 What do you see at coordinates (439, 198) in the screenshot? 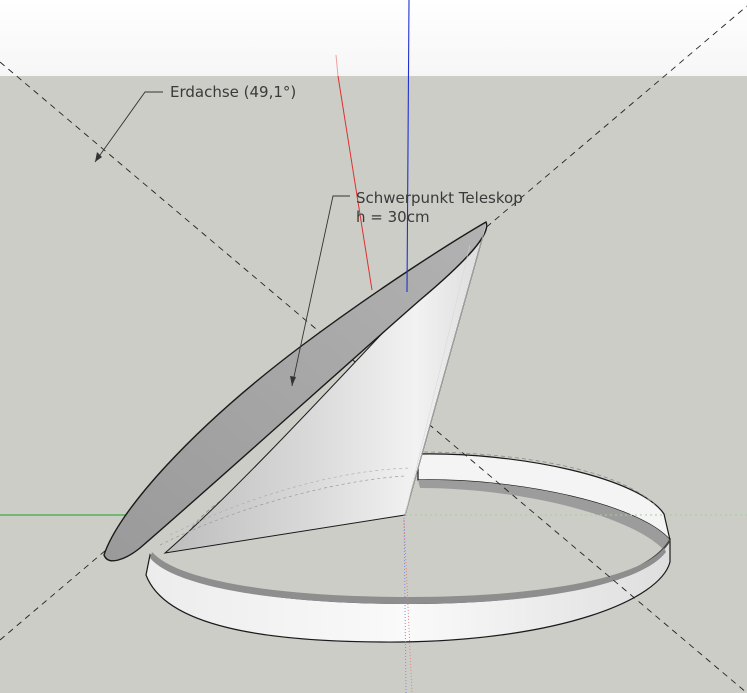
I see `center-of-gravity-label: Schwerpunkt Teleskop` at bounding box center [439, 198].